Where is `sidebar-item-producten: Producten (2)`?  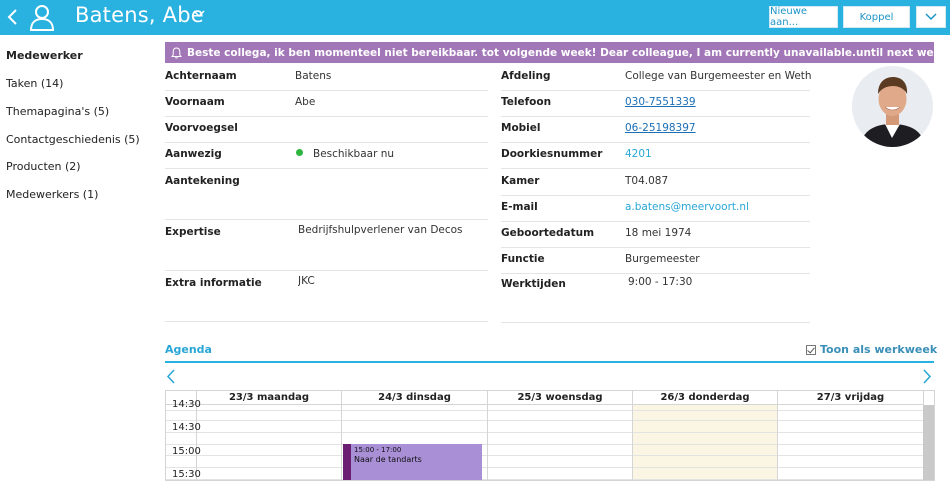 sidebar-item-producten: Producten (2) is located at coordinates (43, 166).